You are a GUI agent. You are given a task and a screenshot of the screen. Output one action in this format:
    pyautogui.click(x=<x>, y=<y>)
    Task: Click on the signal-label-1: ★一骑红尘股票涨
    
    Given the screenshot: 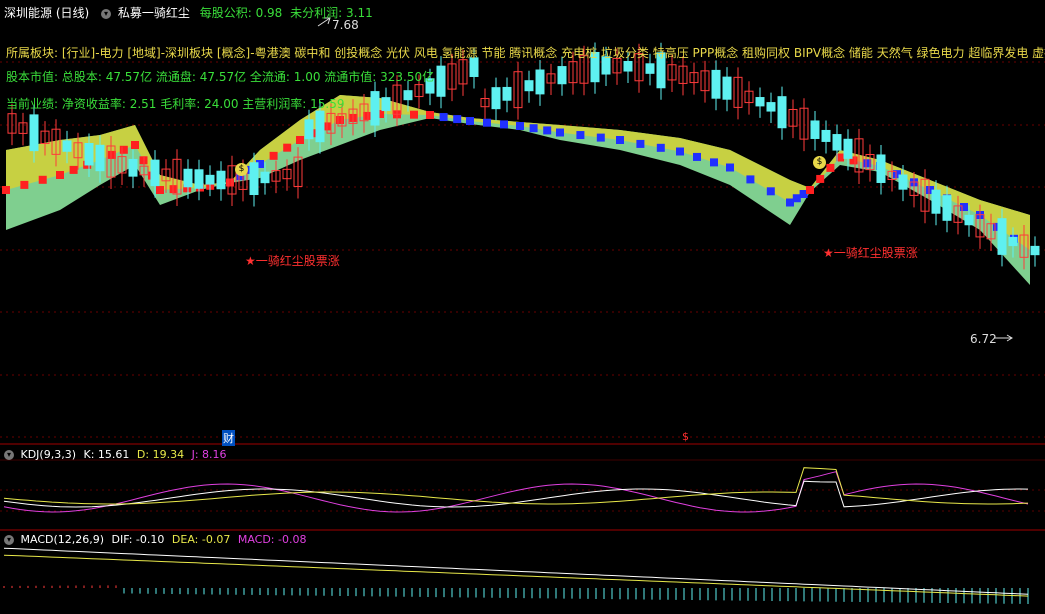 What is the action you would take?
    pyautogui.click(x=292, y=261)
    